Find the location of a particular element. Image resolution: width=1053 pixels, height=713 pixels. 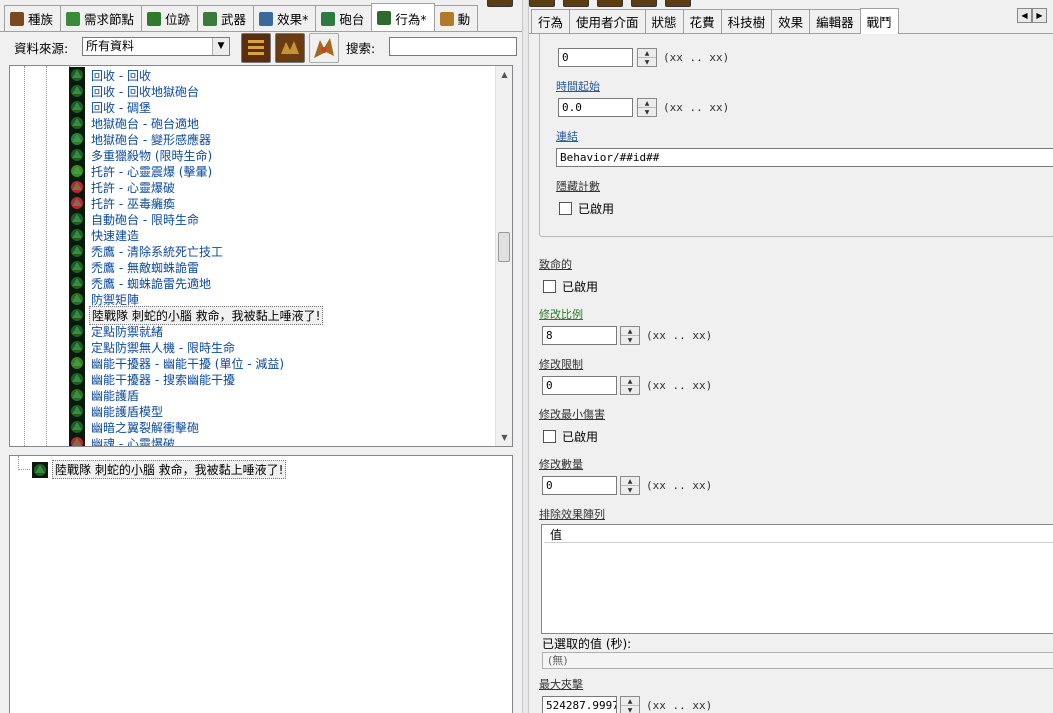

list-item: 定點防禦就緒 is located at coordinates (117, 331).